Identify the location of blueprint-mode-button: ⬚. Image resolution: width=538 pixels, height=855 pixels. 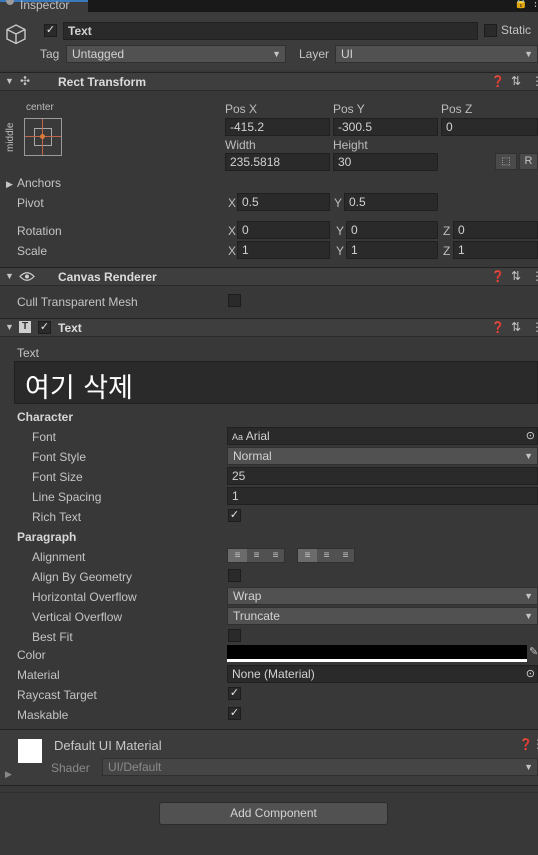
(506, 161).